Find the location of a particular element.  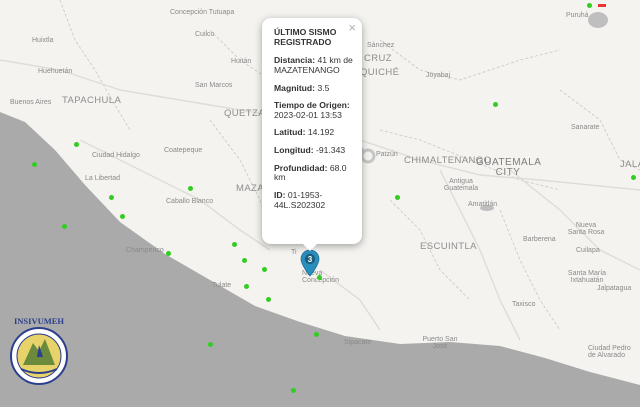

place-taxisco: Taxisco is located at coordinates (524, 304).